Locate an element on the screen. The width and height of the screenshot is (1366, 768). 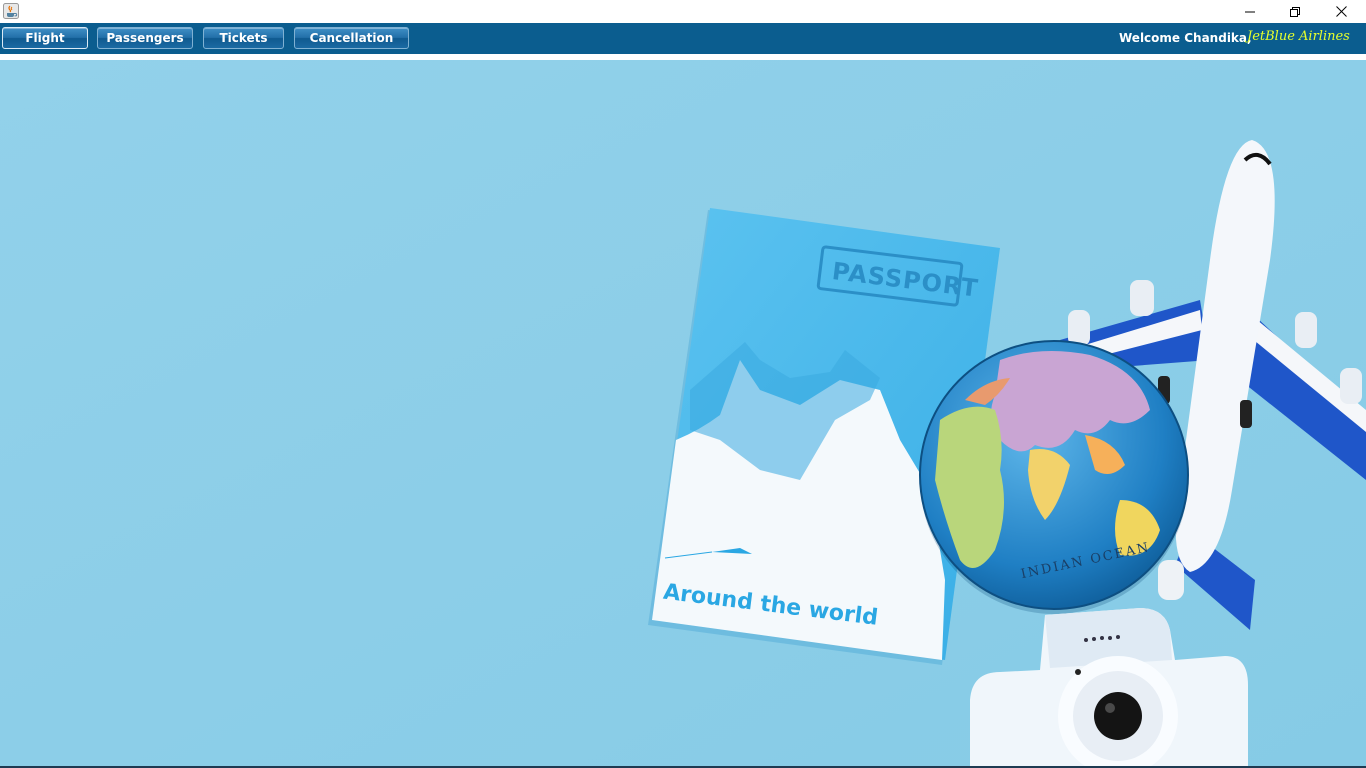
close-icon is located at coordinates (1341, 11).